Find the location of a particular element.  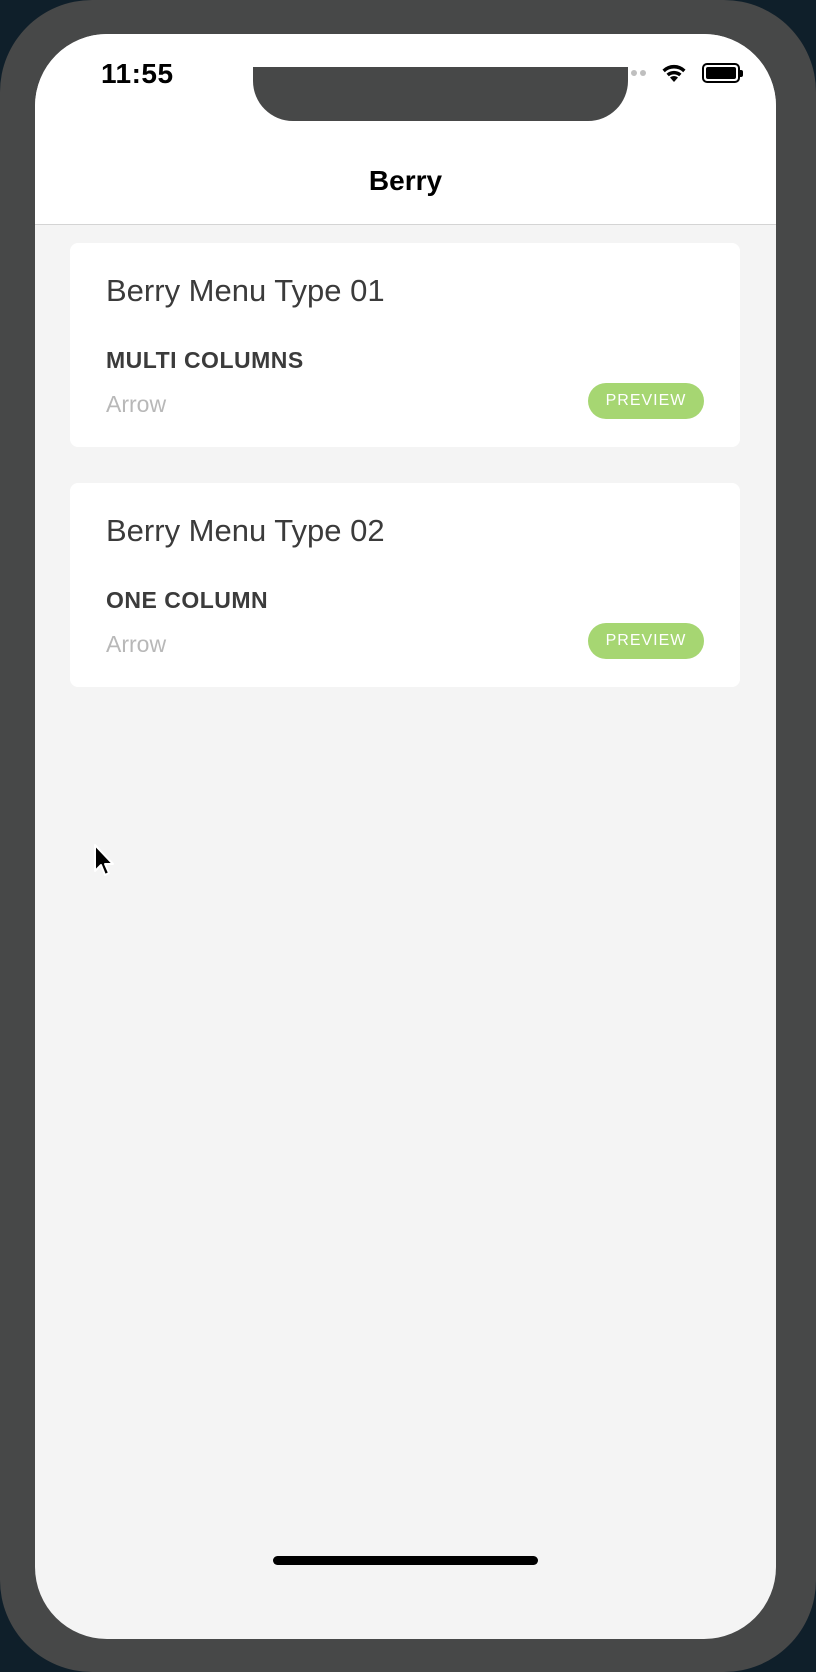

wifi-icon is located at coordinates (674, 73).